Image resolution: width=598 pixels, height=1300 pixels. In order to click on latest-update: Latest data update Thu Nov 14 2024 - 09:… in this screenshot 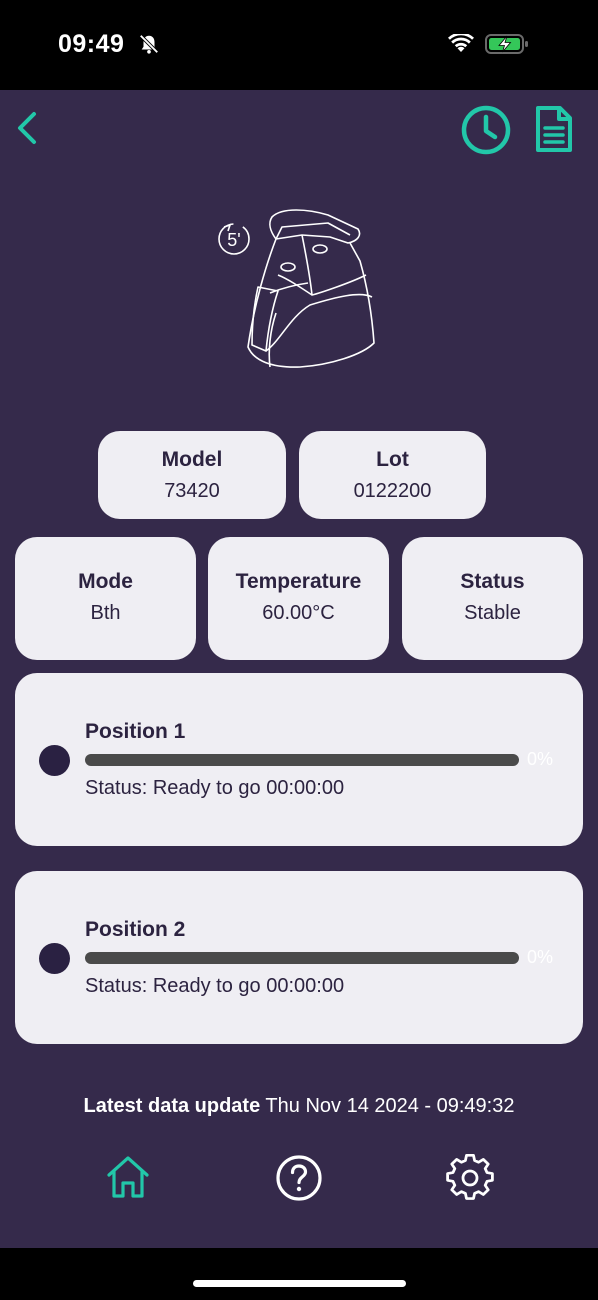, I will do `click(299, 1106)`.